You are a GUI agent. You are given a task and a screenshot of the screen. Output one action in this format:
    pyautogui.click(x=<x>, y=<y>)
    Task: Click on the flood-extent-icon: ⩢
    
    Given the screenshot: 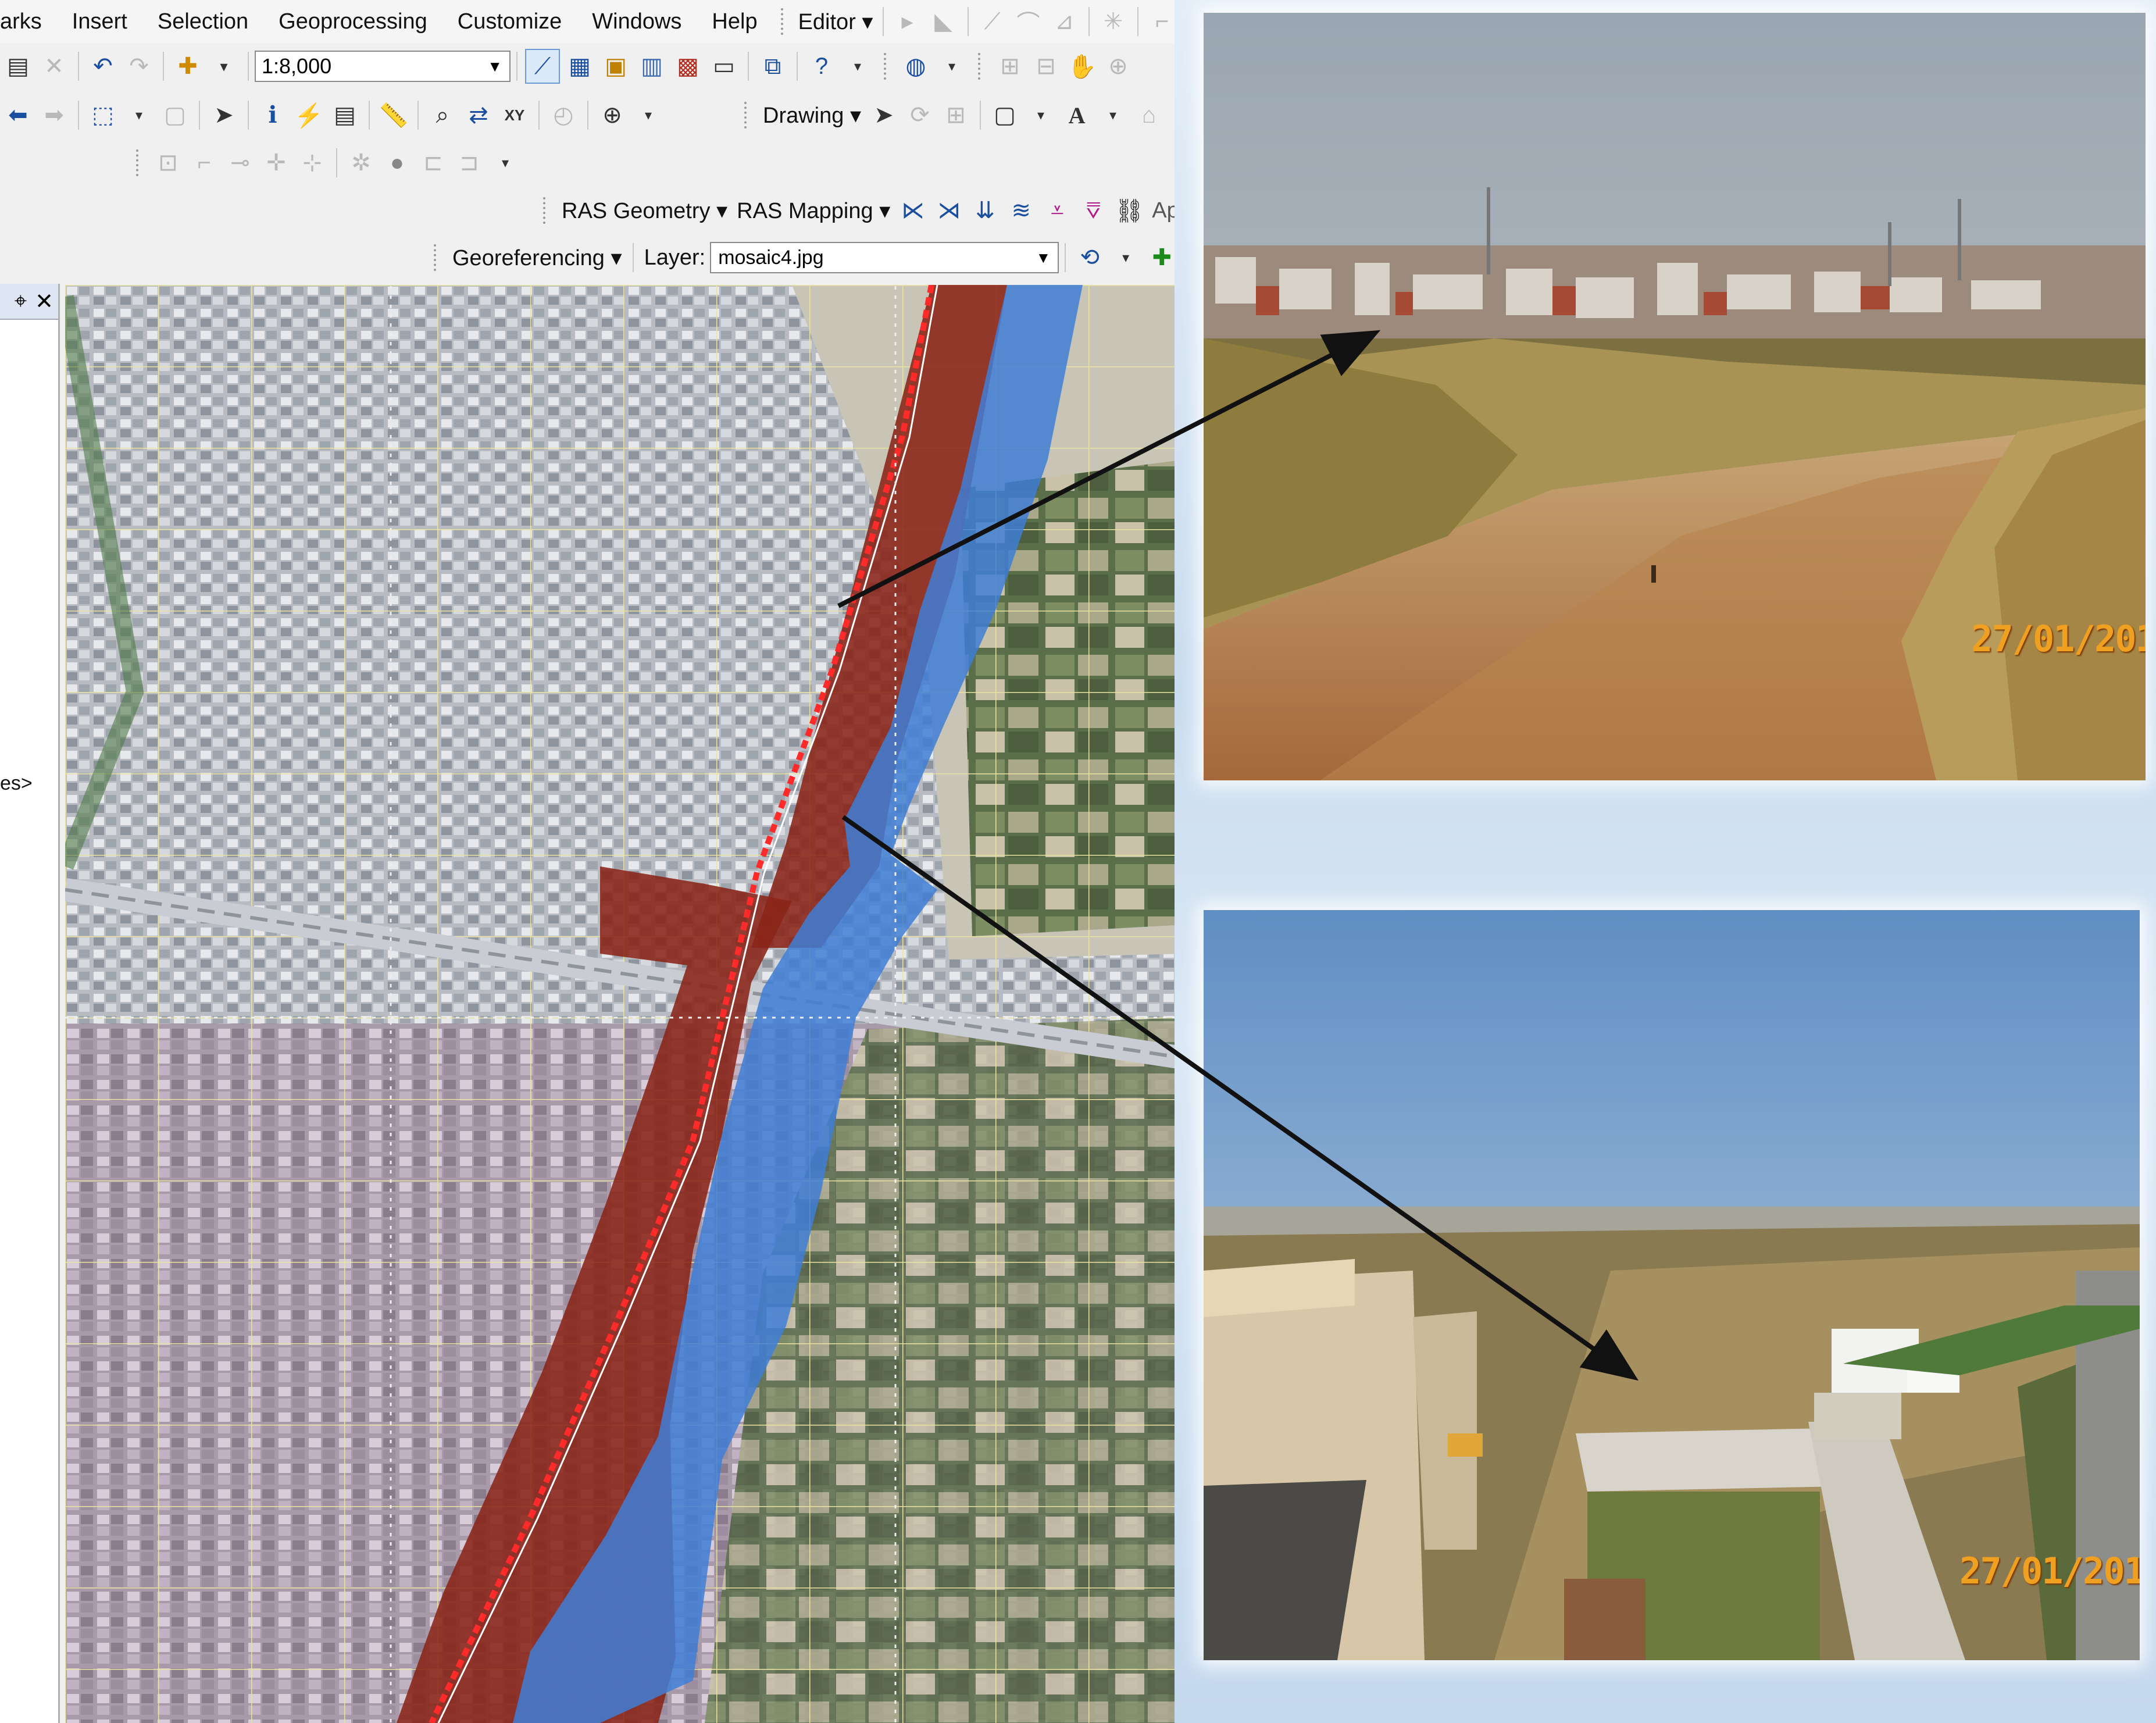 What is the action you would take?
    pyautogui.click(x=1093, y=210)
    